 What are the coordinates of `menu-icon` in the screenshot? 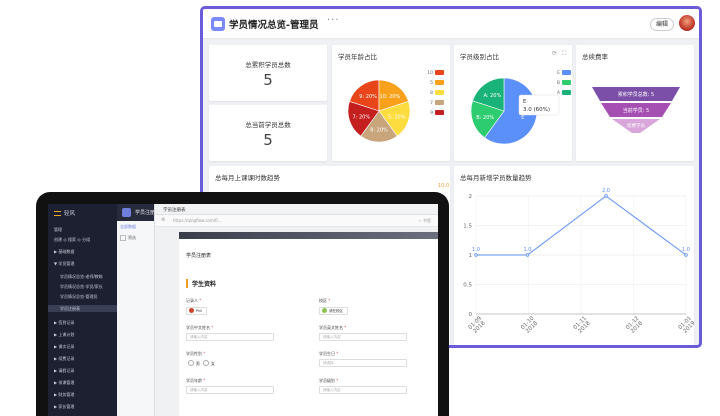 It's located at (57, 213).